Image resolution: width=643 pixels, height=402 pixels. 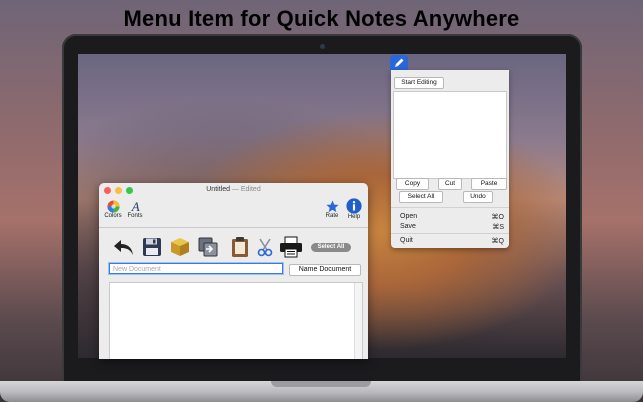 What do you see at coordinates (233, 227) in the screenshot?
I see `toolbar-divider` at bounding box center [233, 227].